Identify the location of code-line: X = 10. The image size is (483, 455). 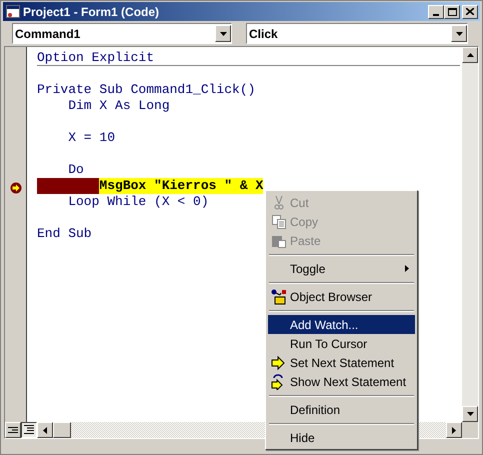
(91, 138).